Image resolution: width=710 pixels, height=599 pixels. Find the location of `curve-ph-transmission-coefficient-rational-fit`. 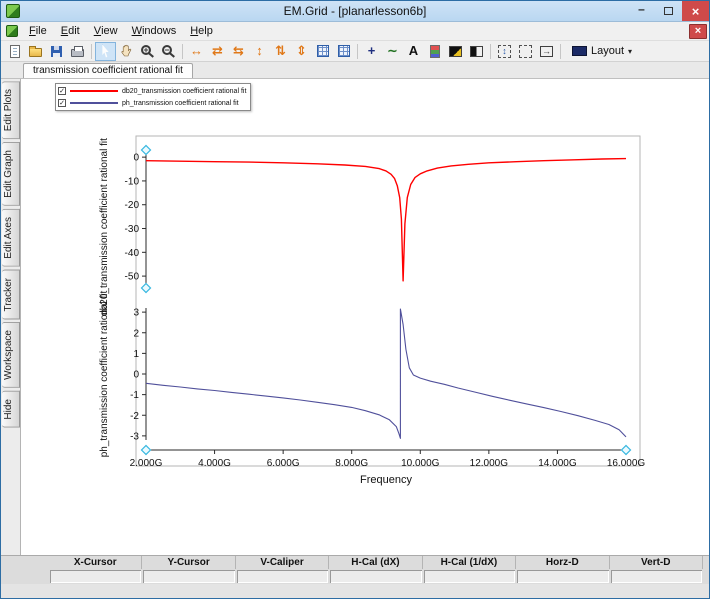

curve-ph-transmission-coefficient-rational-fit is located at coordinates (386, 373).